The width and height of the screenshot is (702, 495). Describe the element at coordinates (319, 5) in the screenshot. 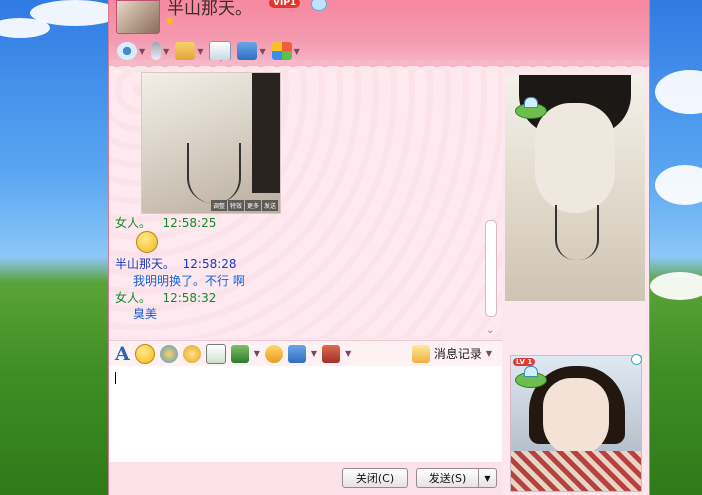

I see `vip-status-icon` at that location.